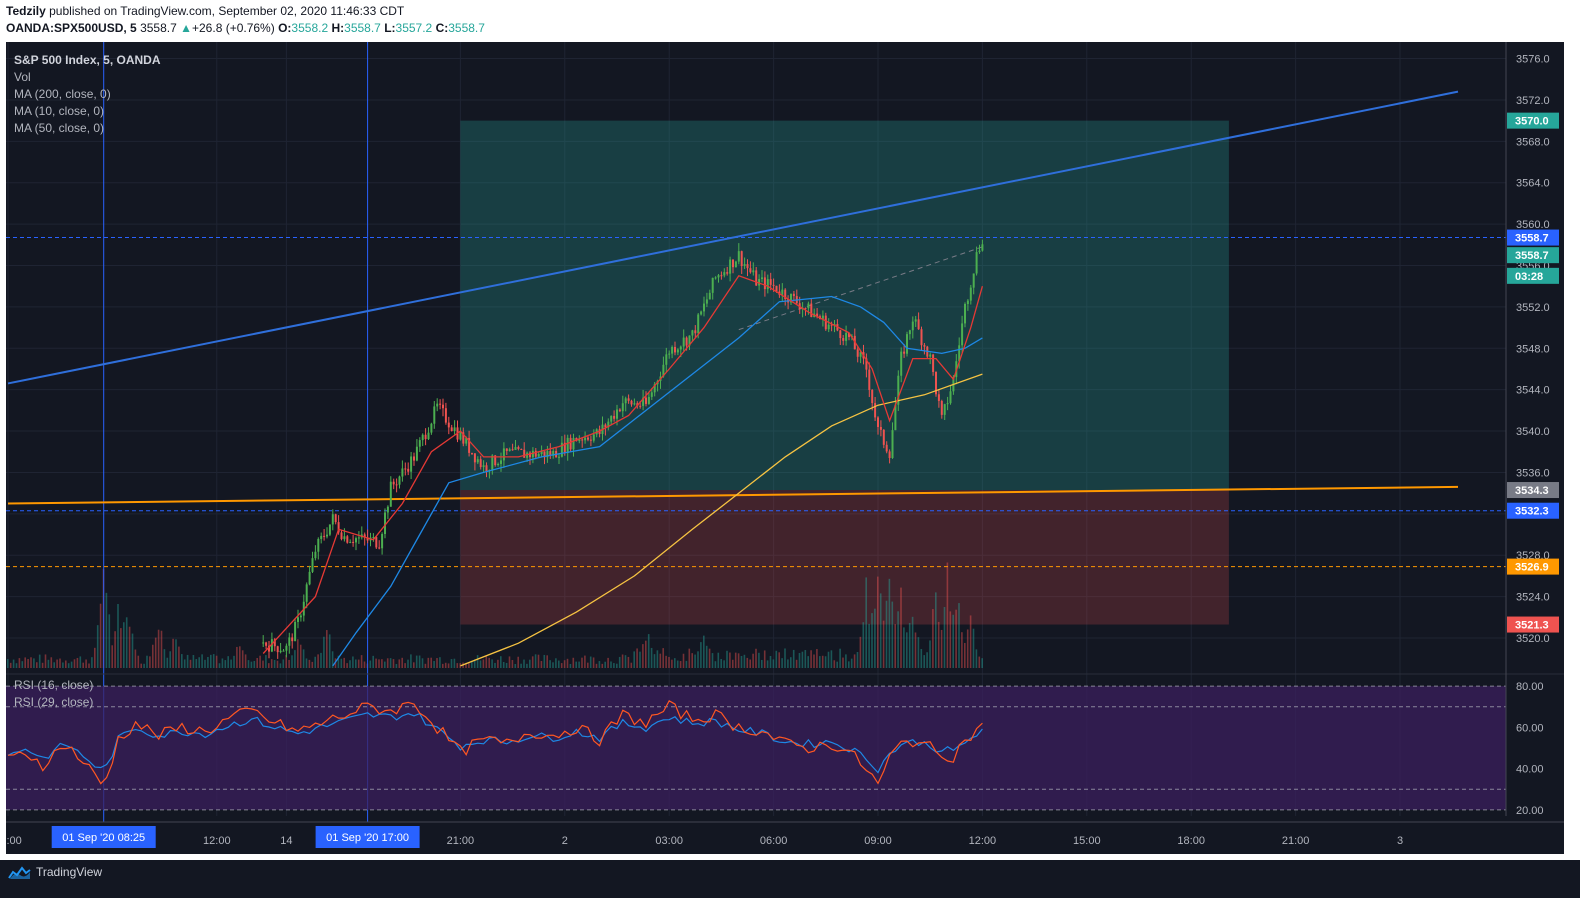  Describe the element at coordinates (1533, 473) in the screenshot. I see `price-tick-label: 3536.0` at that location.